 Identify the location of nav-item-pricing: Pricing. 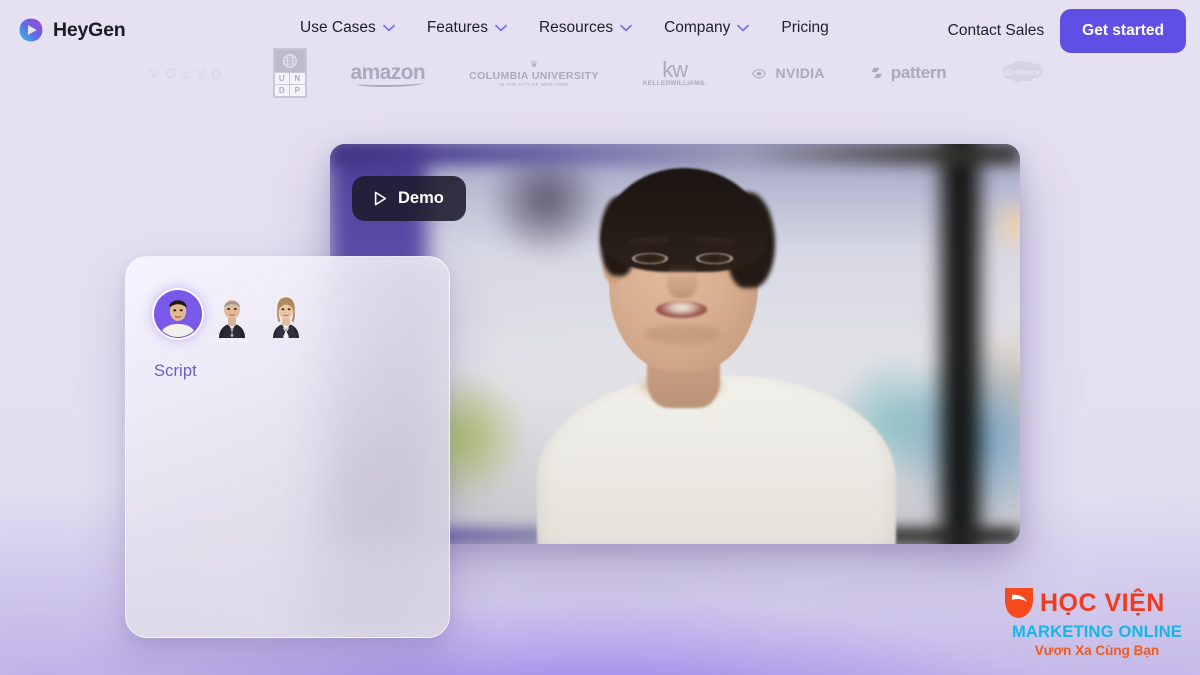
(804, 28).